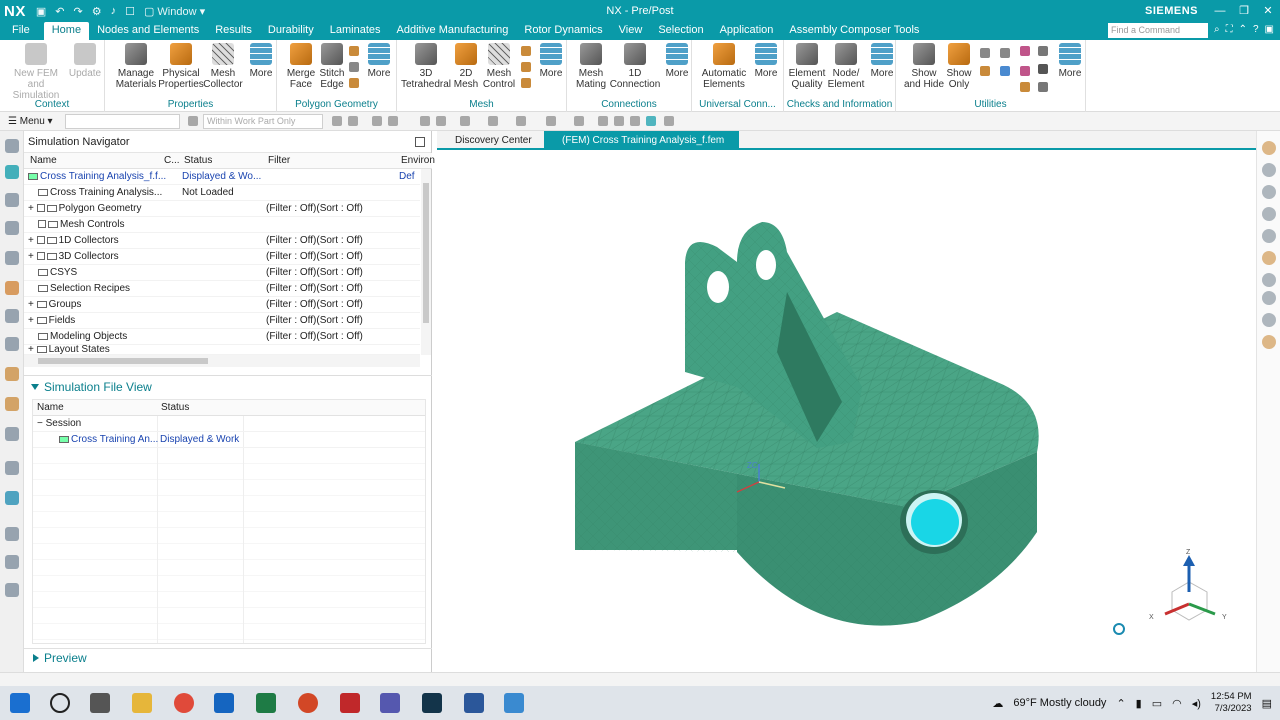  What do you see at coordinates (390, 703) in the screenshot?
I see `teams-icon` at bounding box center [390, 703].